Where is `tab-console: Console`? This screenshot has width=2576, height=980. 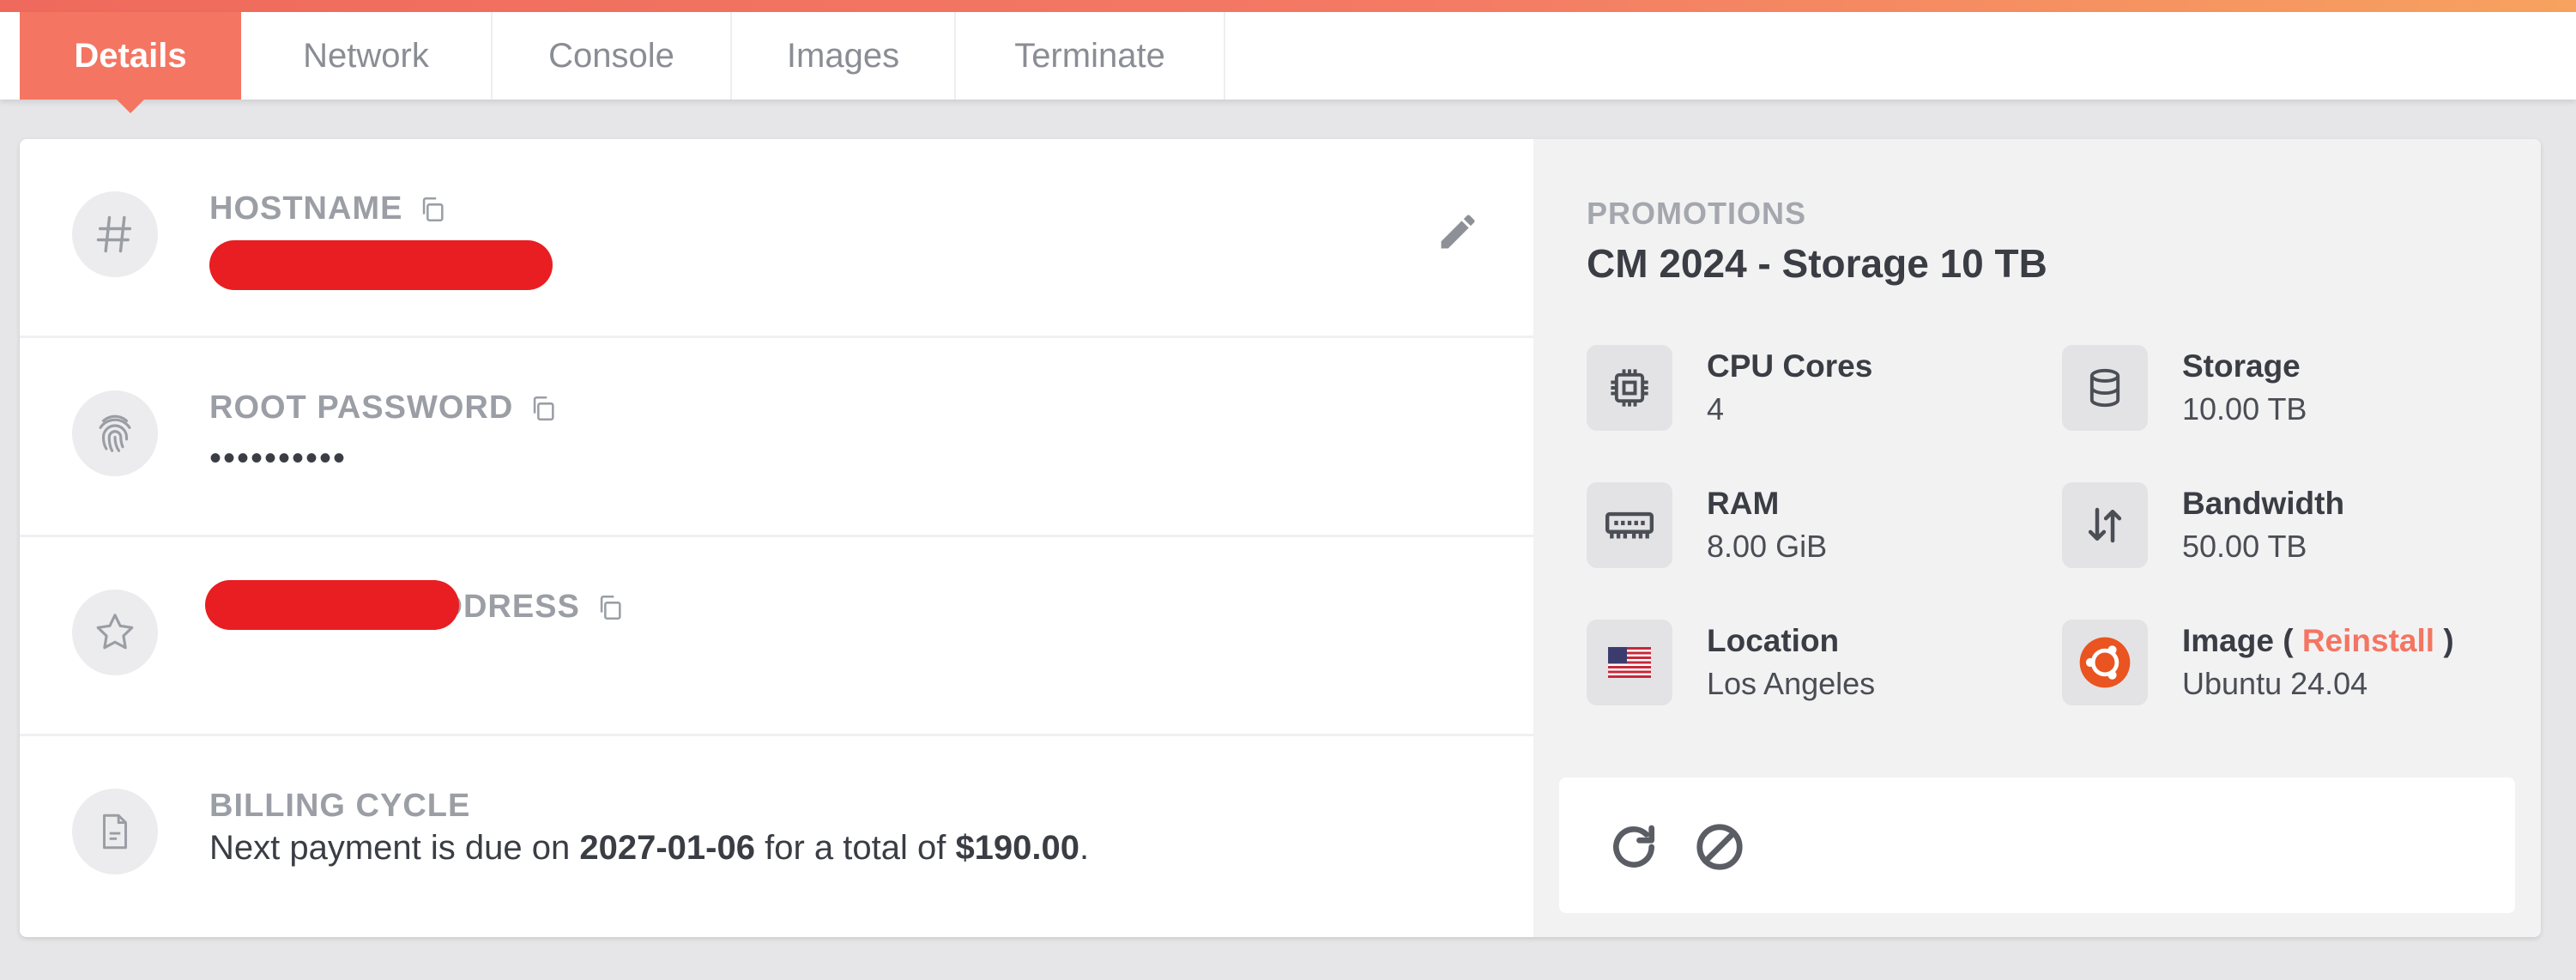
tab-console: Console is located at coordinates (612, 56).